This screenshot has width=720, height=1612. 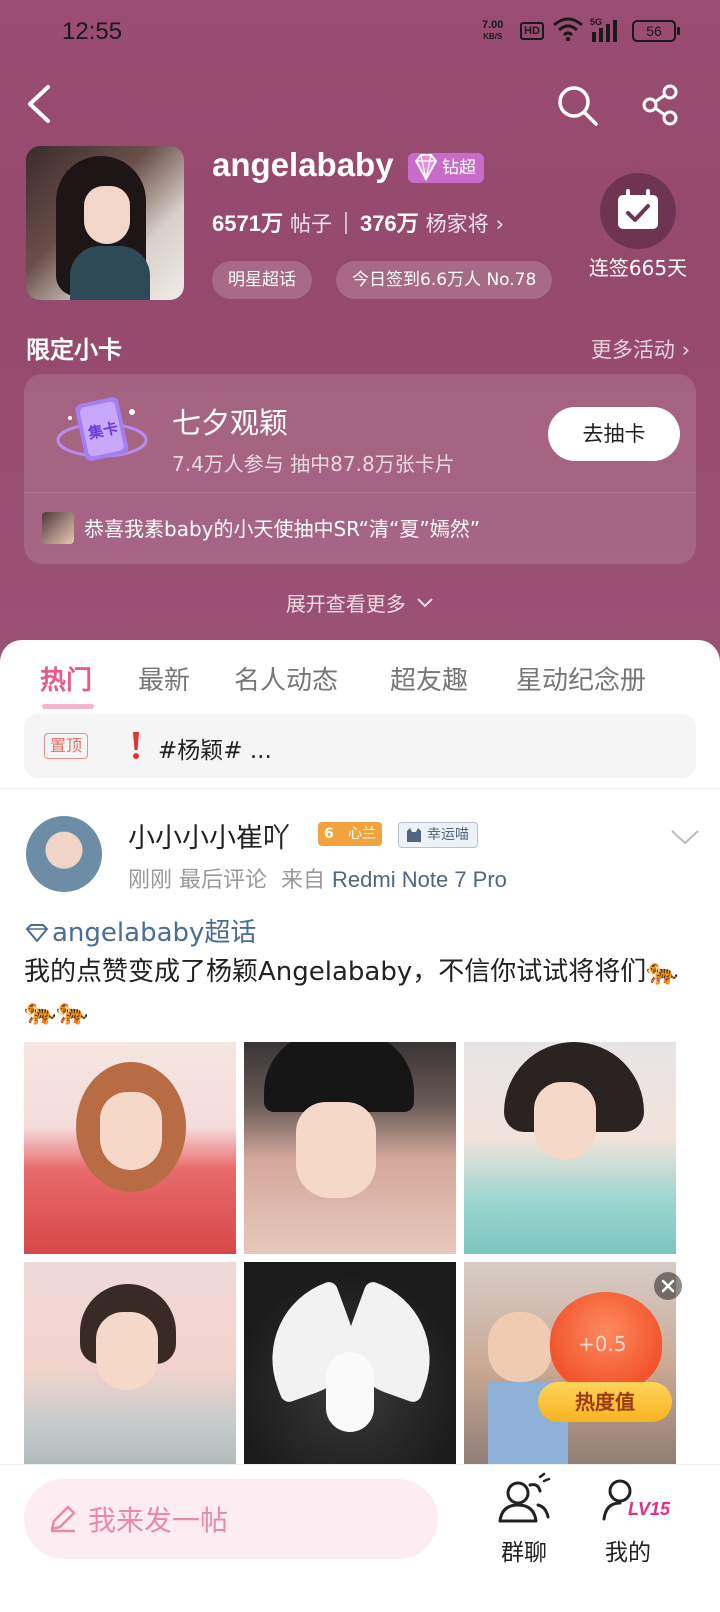 I want to click on supertopic-name: angelababy, so click(x=303, y=164).